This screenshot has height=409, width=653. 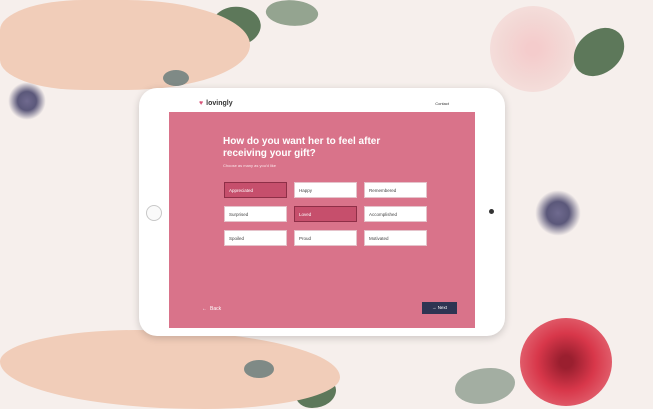 I want to click on option-loved: Loved, so click(x=325, y=214).